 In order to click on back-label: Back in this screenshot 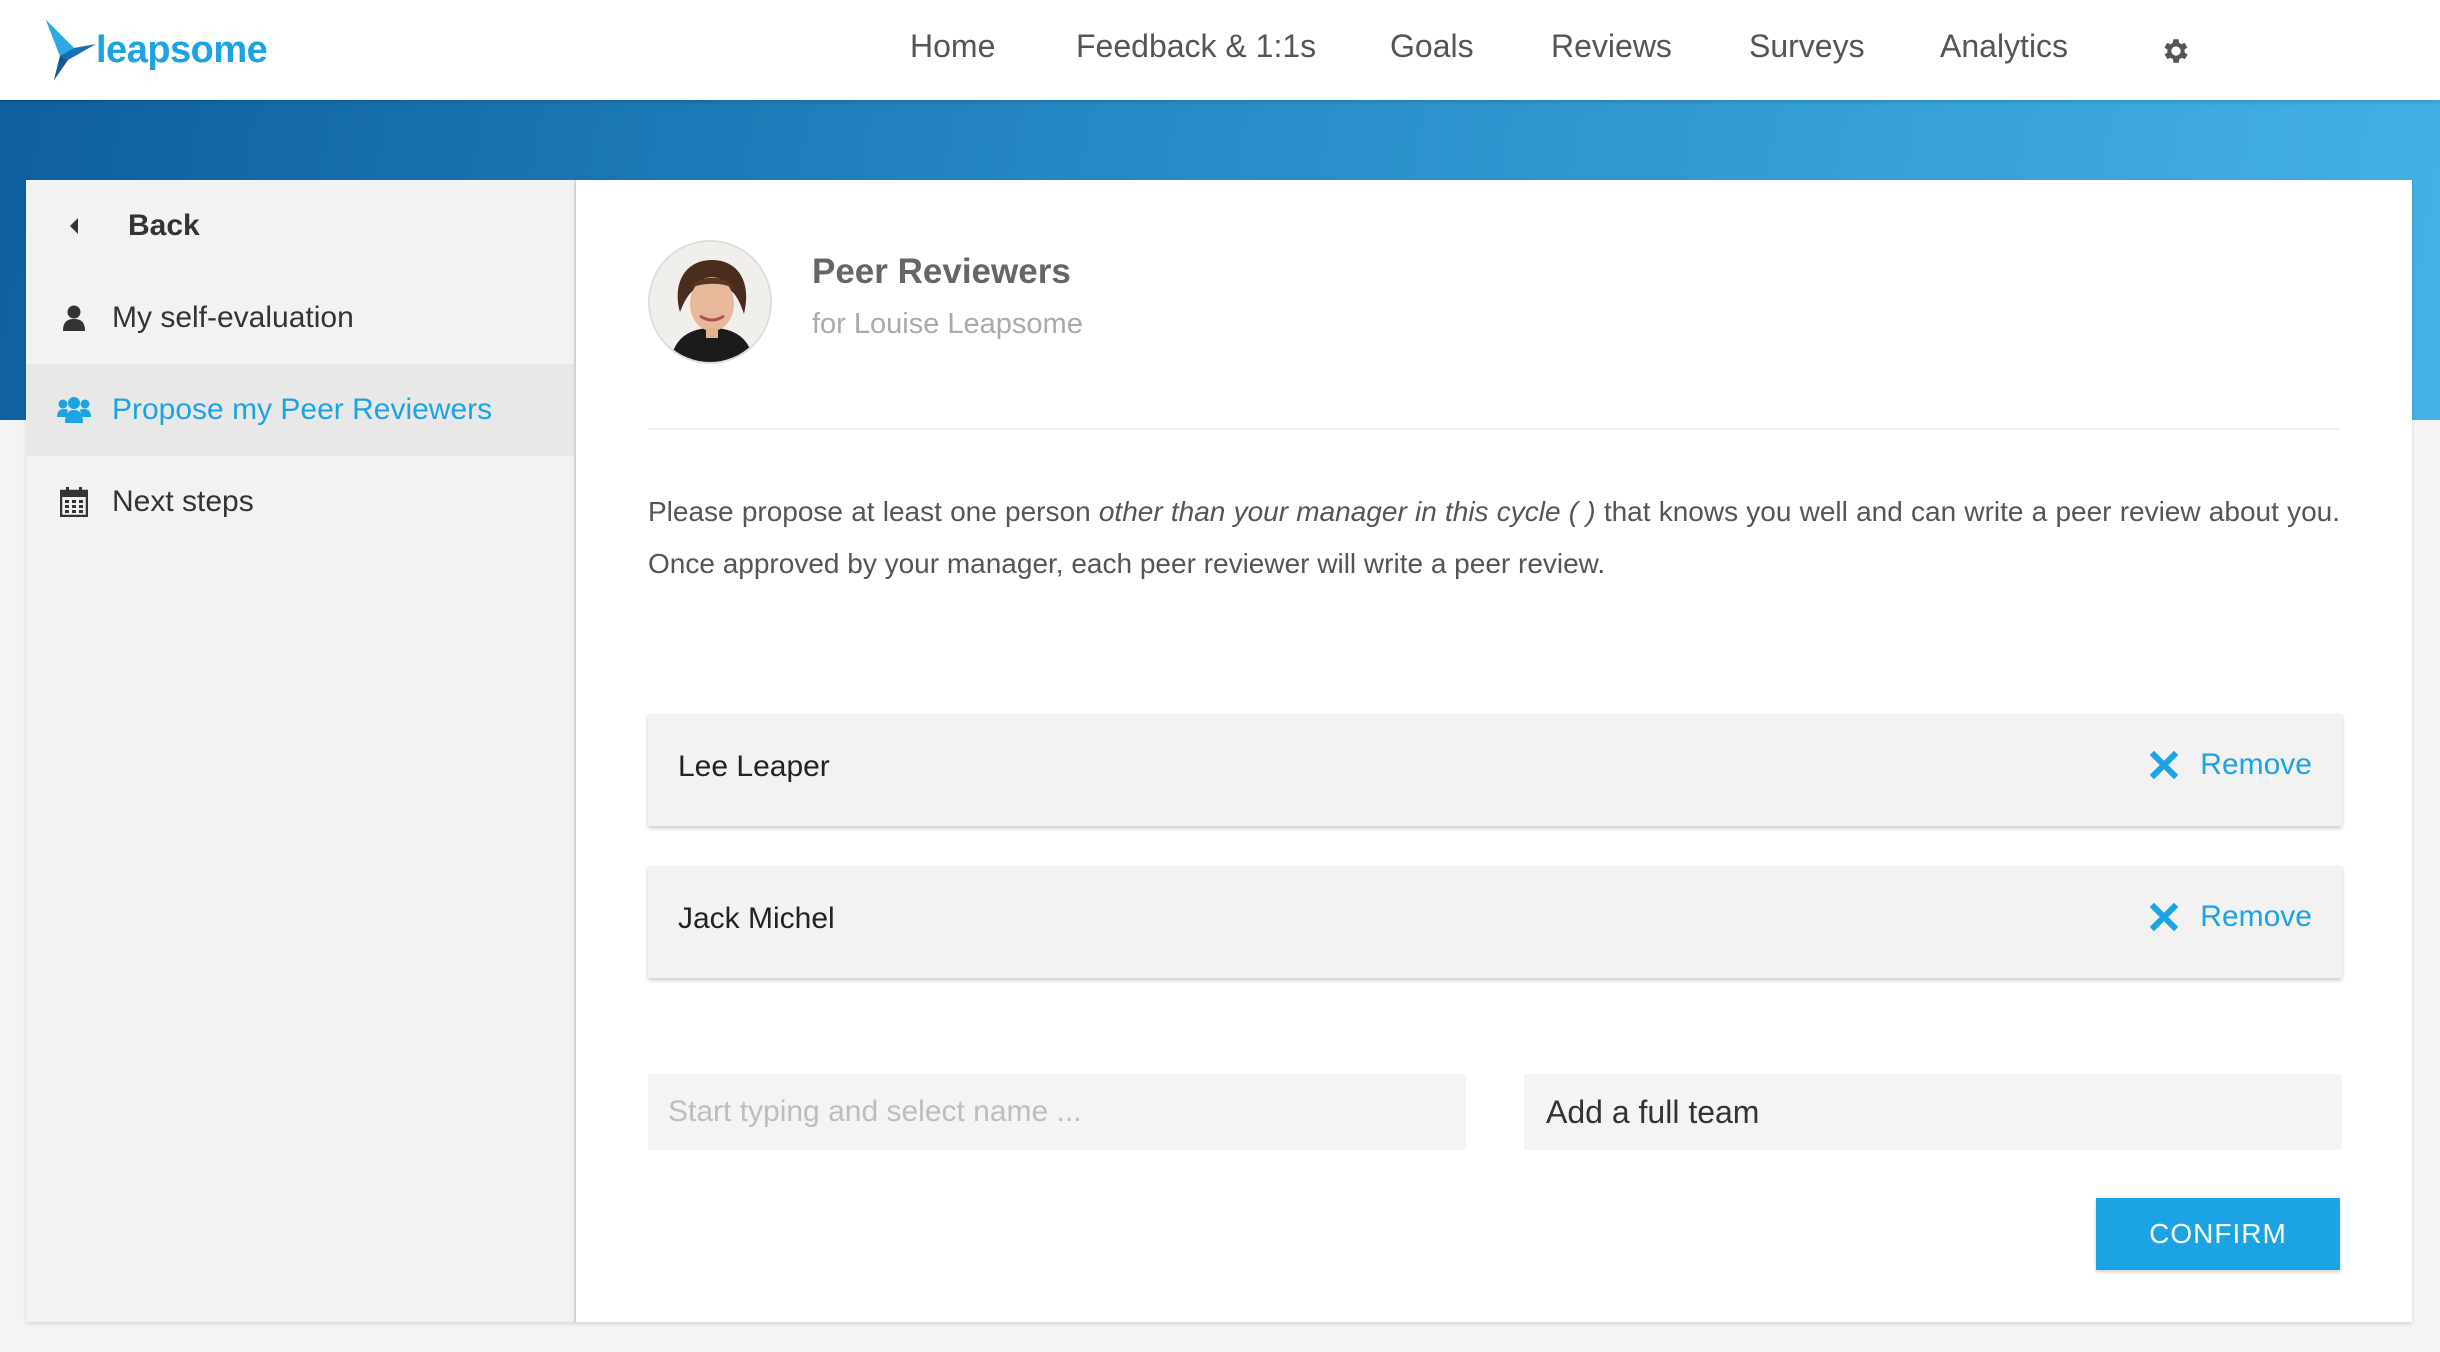, I will do `click(164, 225)`.